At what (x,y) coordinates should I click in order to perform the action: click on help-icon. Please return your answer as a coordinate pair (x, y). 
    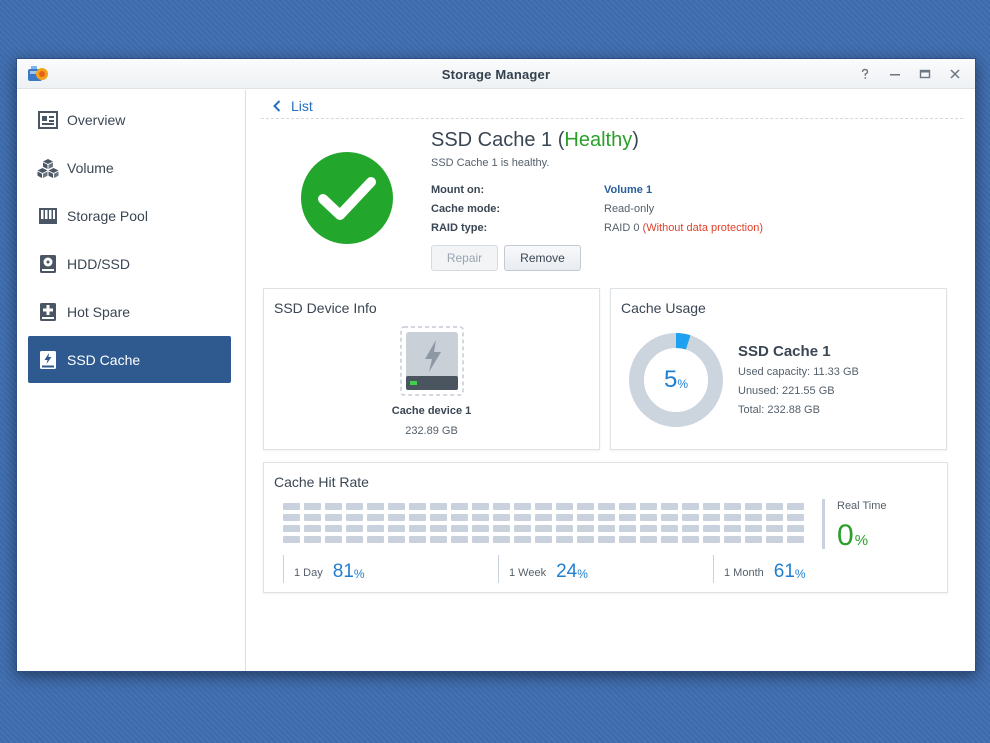
    Looking at the image, I should click on (865, 74).